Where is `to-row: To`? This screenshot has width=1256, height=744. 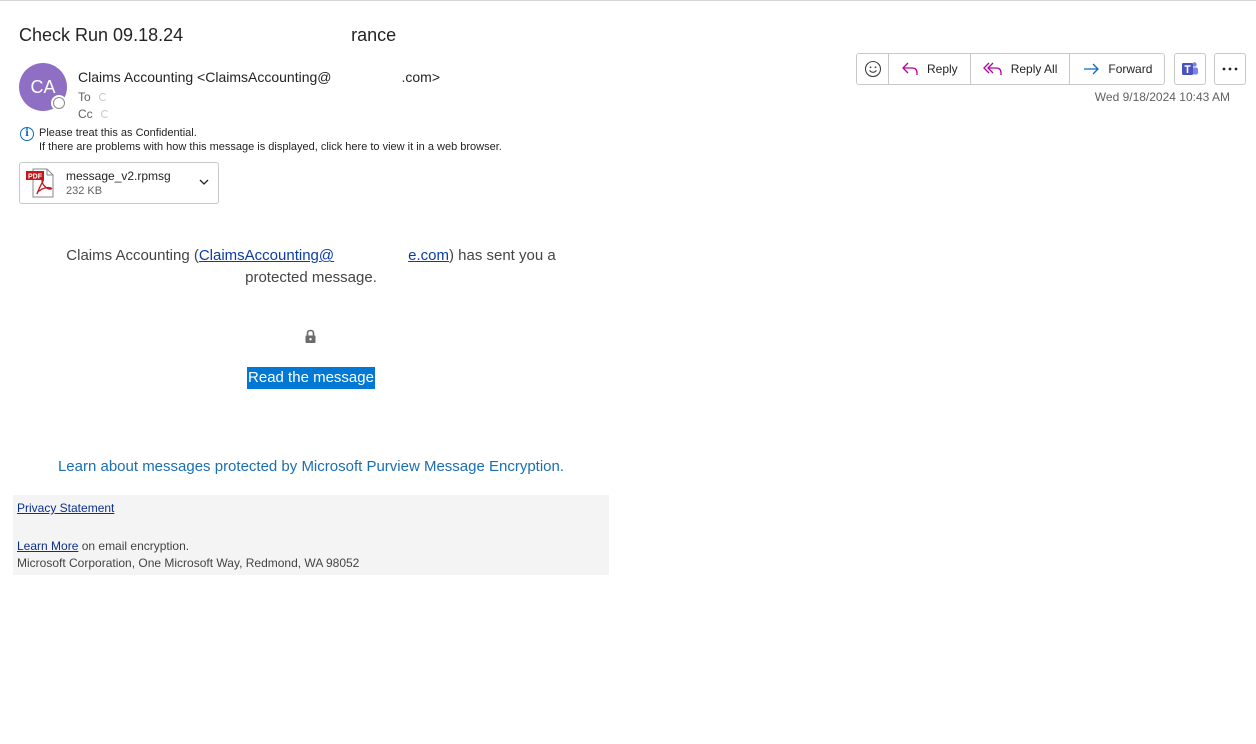 to-row: To is located at coordinates (92, 97).